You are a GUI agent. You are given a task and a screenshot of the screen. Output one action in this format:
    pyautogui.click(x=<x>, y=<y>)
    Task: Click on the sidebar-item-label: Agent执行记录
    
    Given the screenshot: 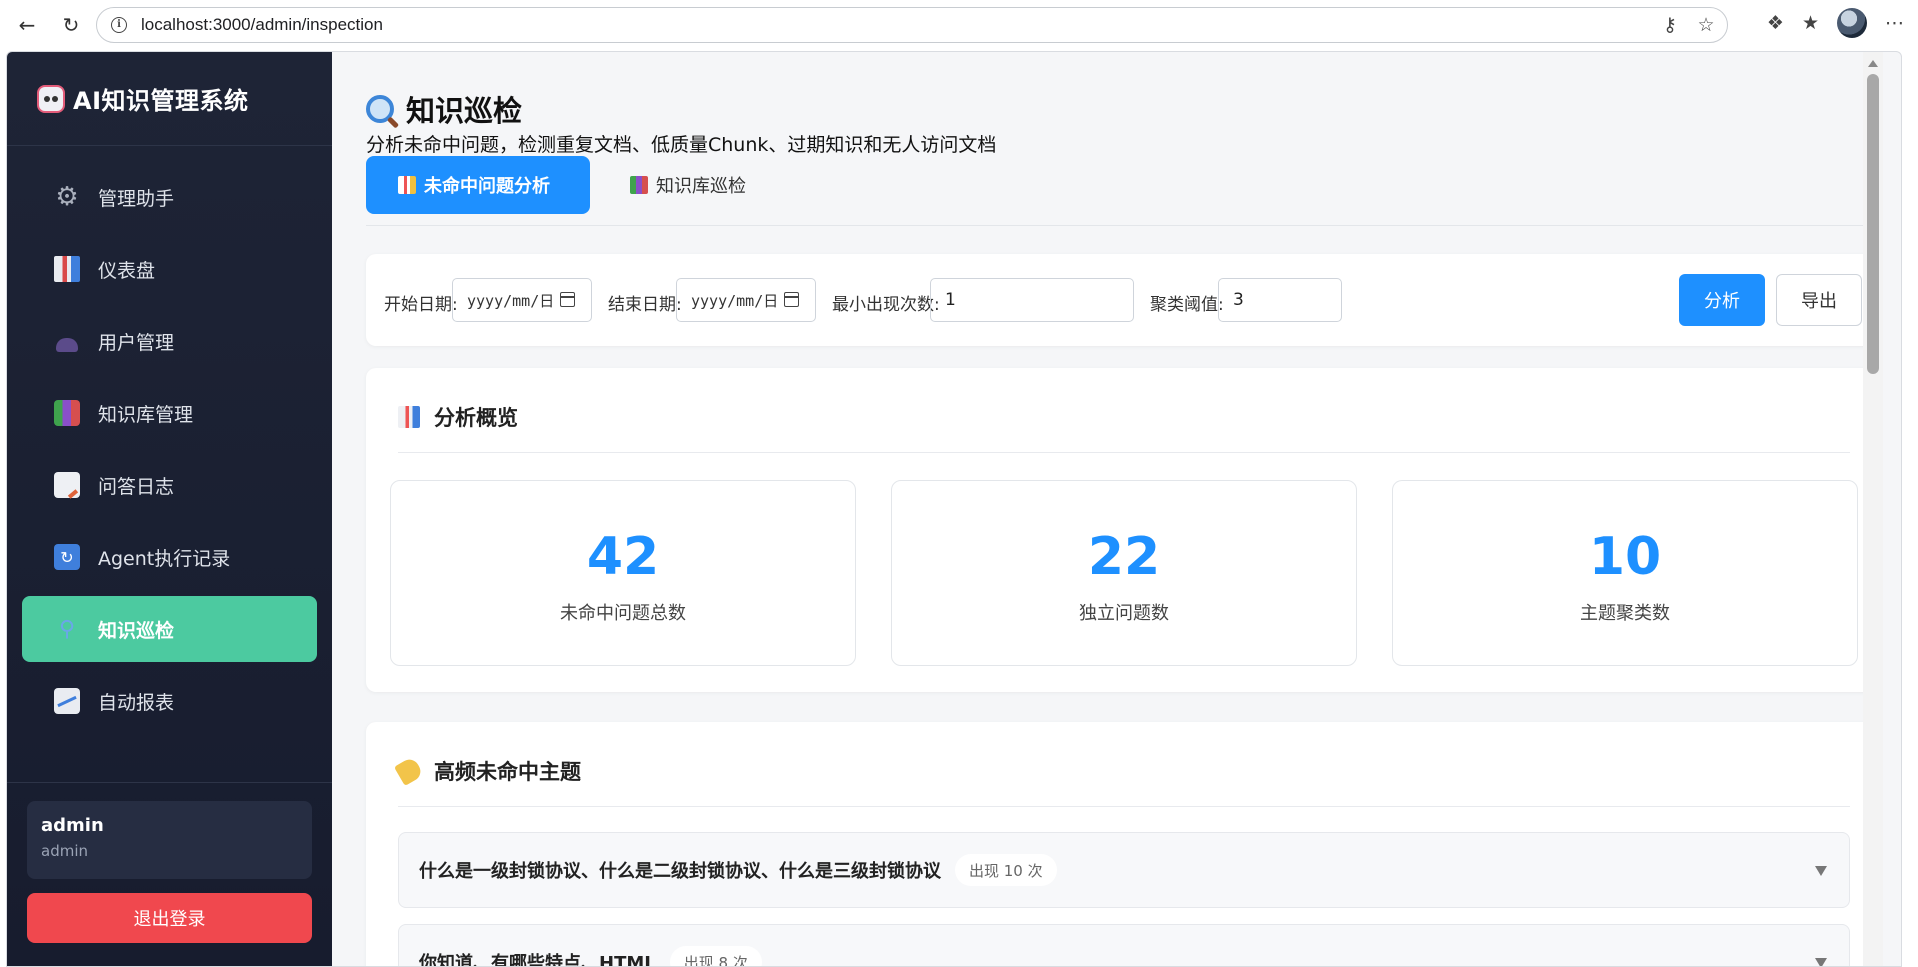 What is the action you would take?
    pyautogui.click(x=164, y=558)
    